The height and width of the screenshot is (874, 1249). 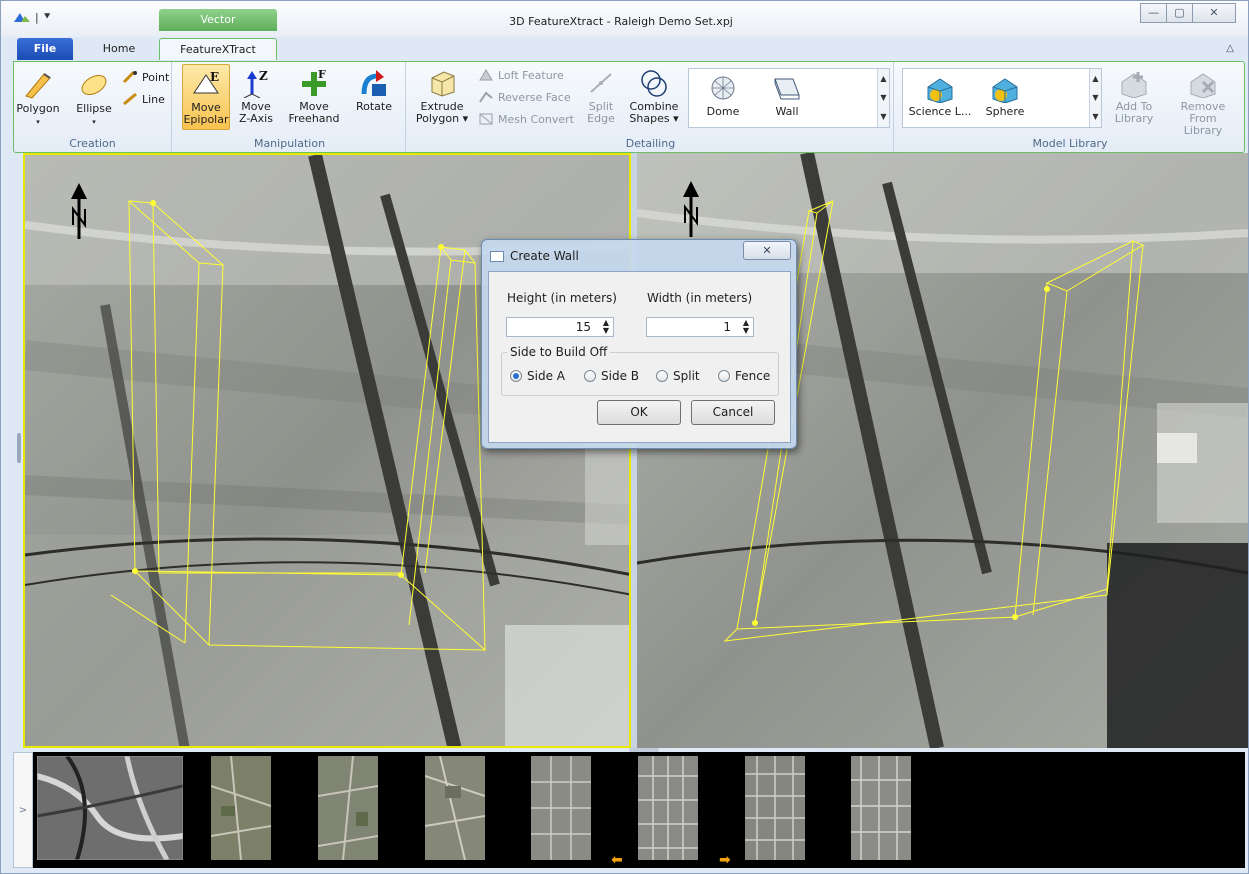 I want to click on qa-customize-icon: ⯆, so click(x=47, y=17).